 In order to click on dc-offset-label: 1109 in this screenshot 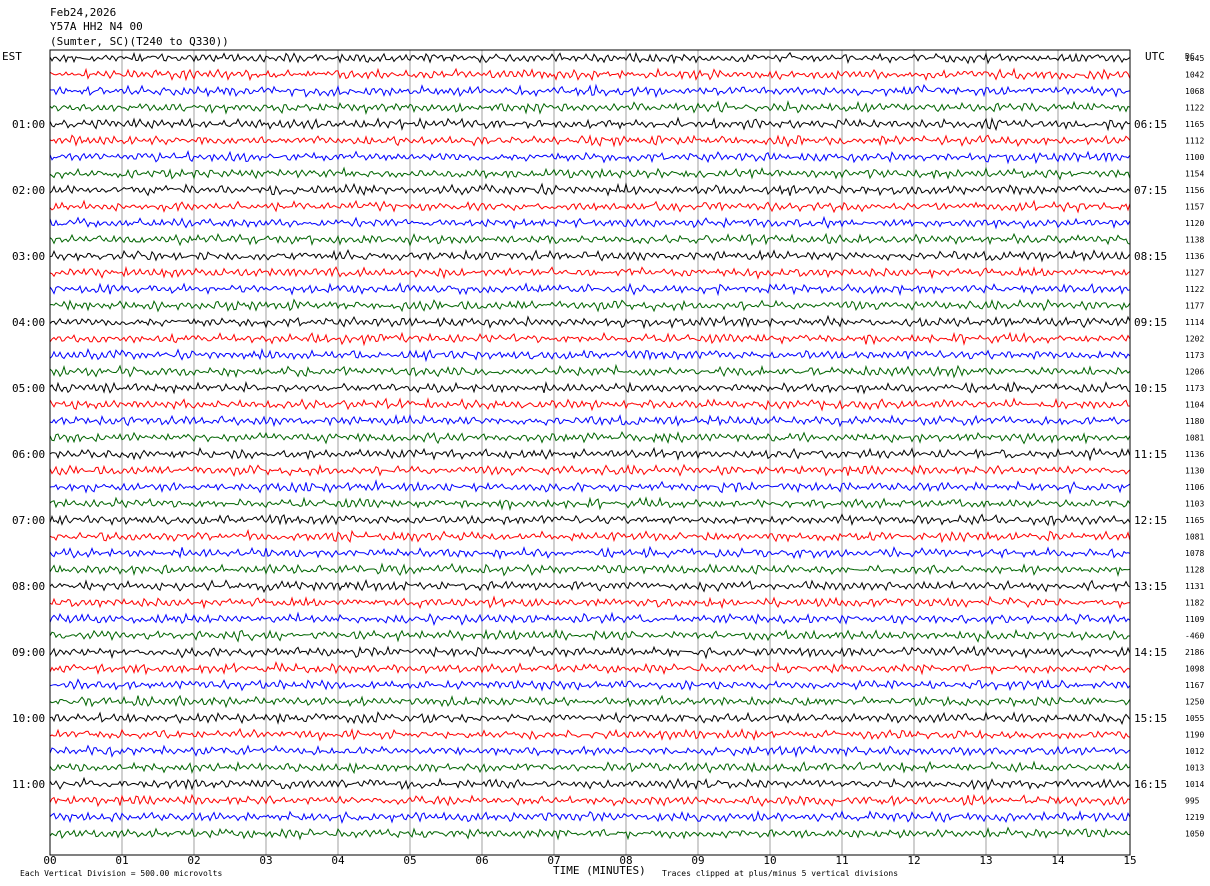, I will do `click(1194, 619)`.